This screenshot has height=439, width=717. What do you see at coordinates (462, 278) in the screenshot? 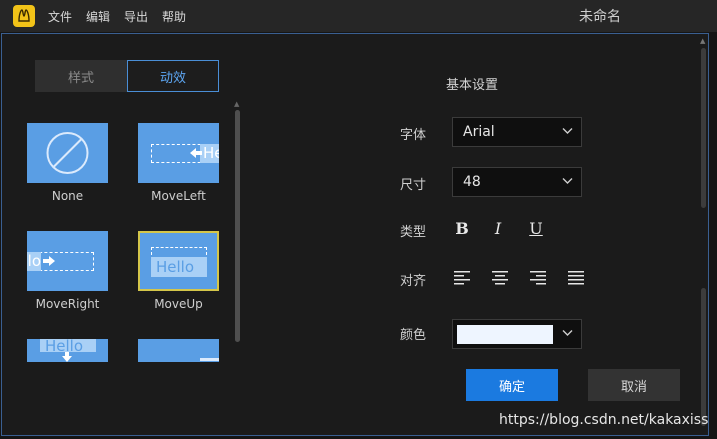
I see `align-left-icon` at bounding box center [462, 278].